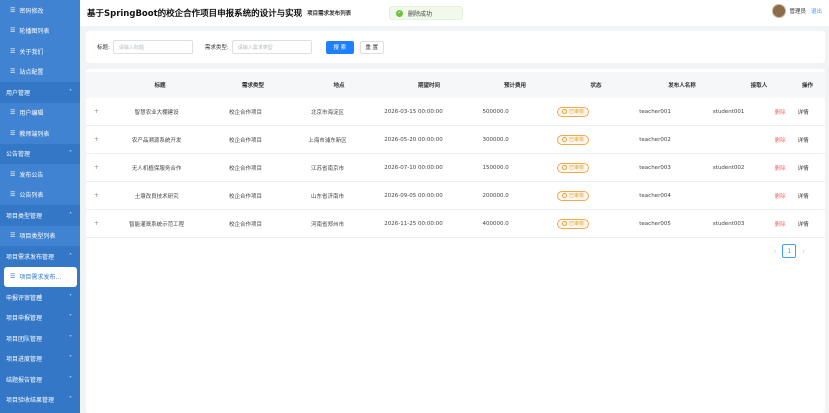 The width and height of the screenshot is (829, 413). Describe the element at coordinates (40, 30) in the screenshot. I see `sidebar-item: ☰ 轮播图列表` at that location.